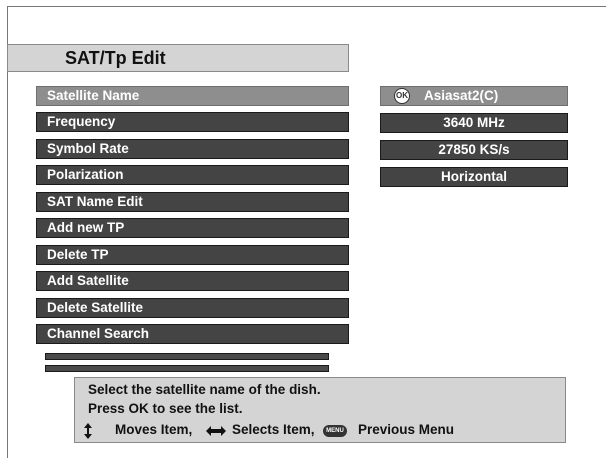 The width and height of the screenshot is (606, 458). I want to click on menu-item-frequency: Frequency, so click(192, 122).